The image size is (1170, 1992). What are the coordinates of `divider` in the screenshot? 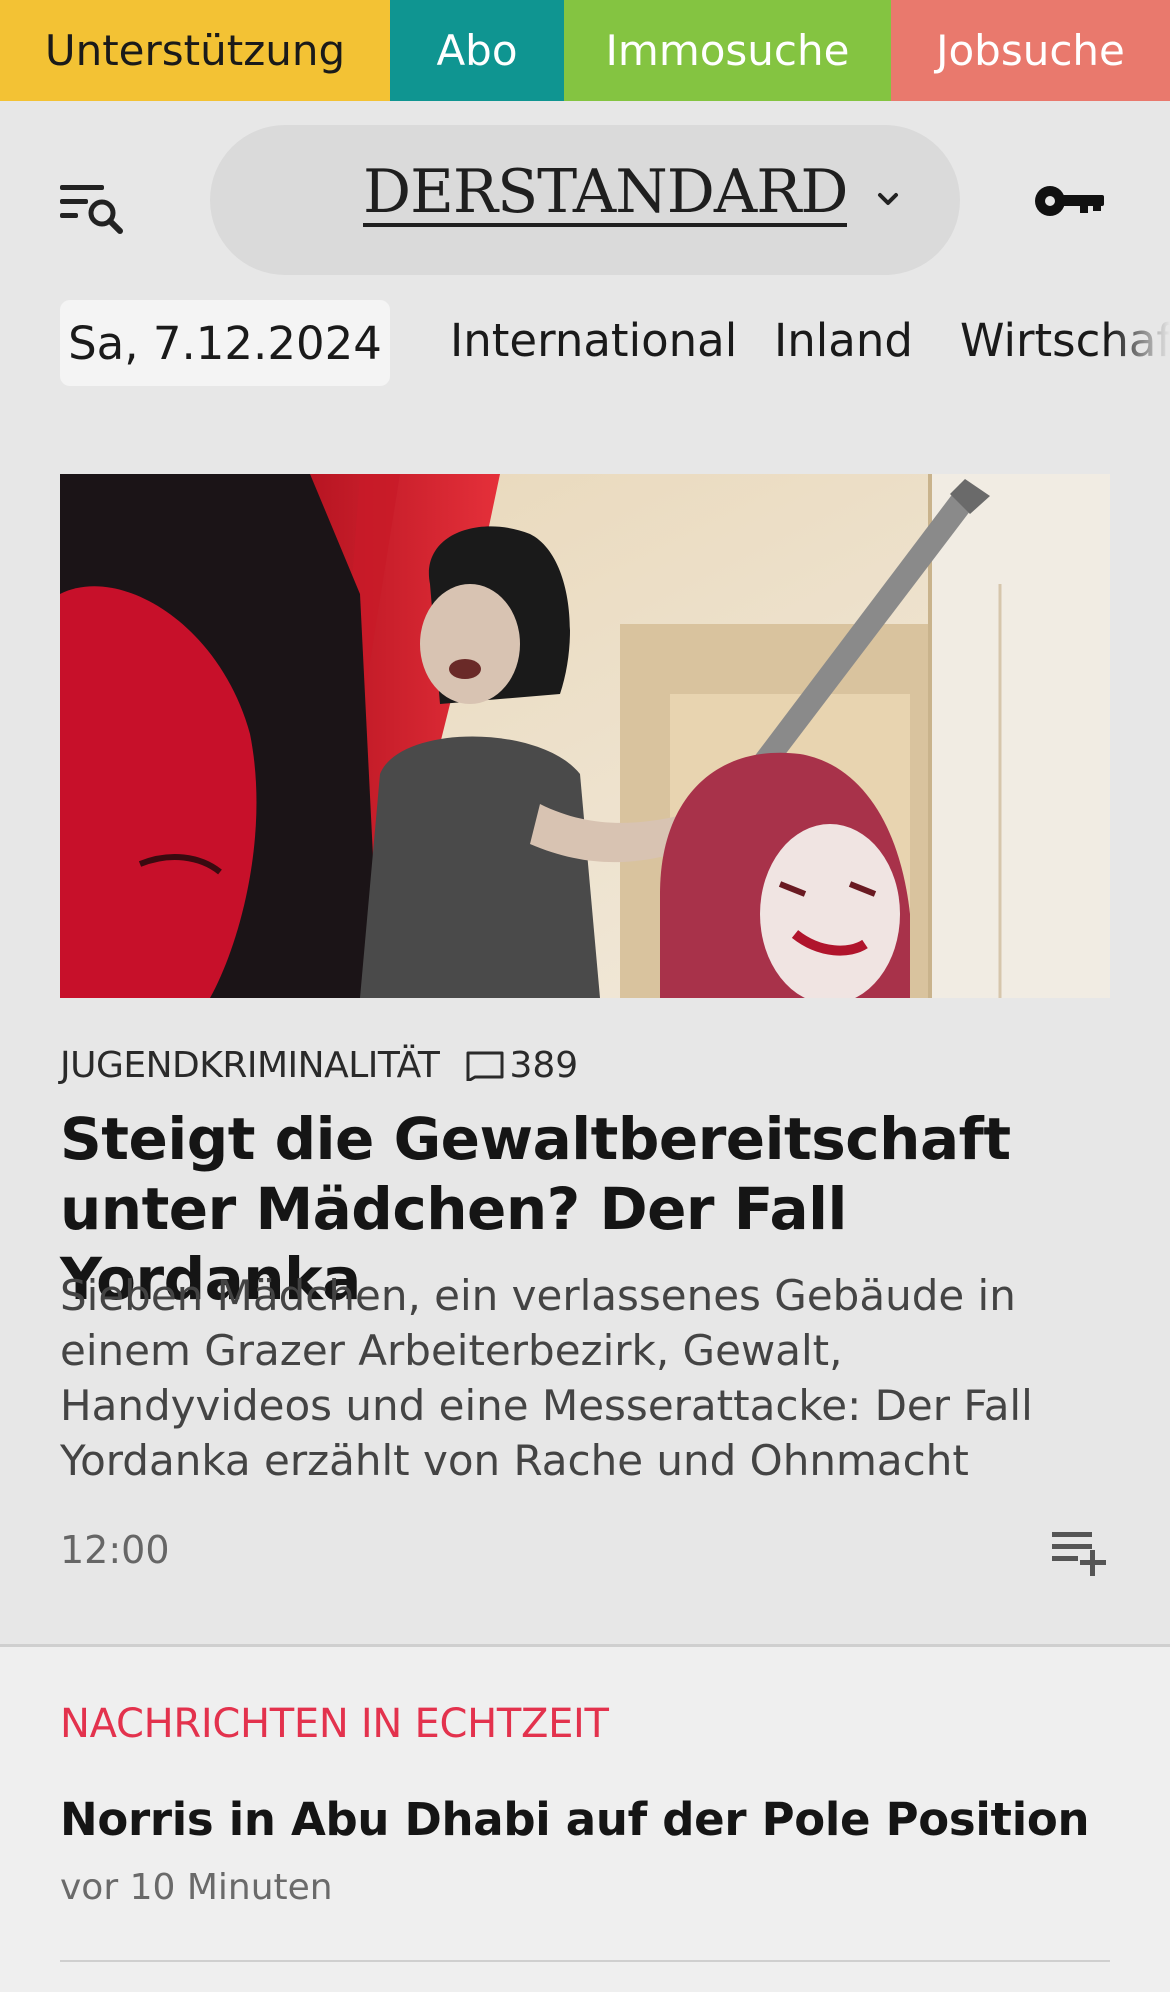 It's located at (585, 1961).